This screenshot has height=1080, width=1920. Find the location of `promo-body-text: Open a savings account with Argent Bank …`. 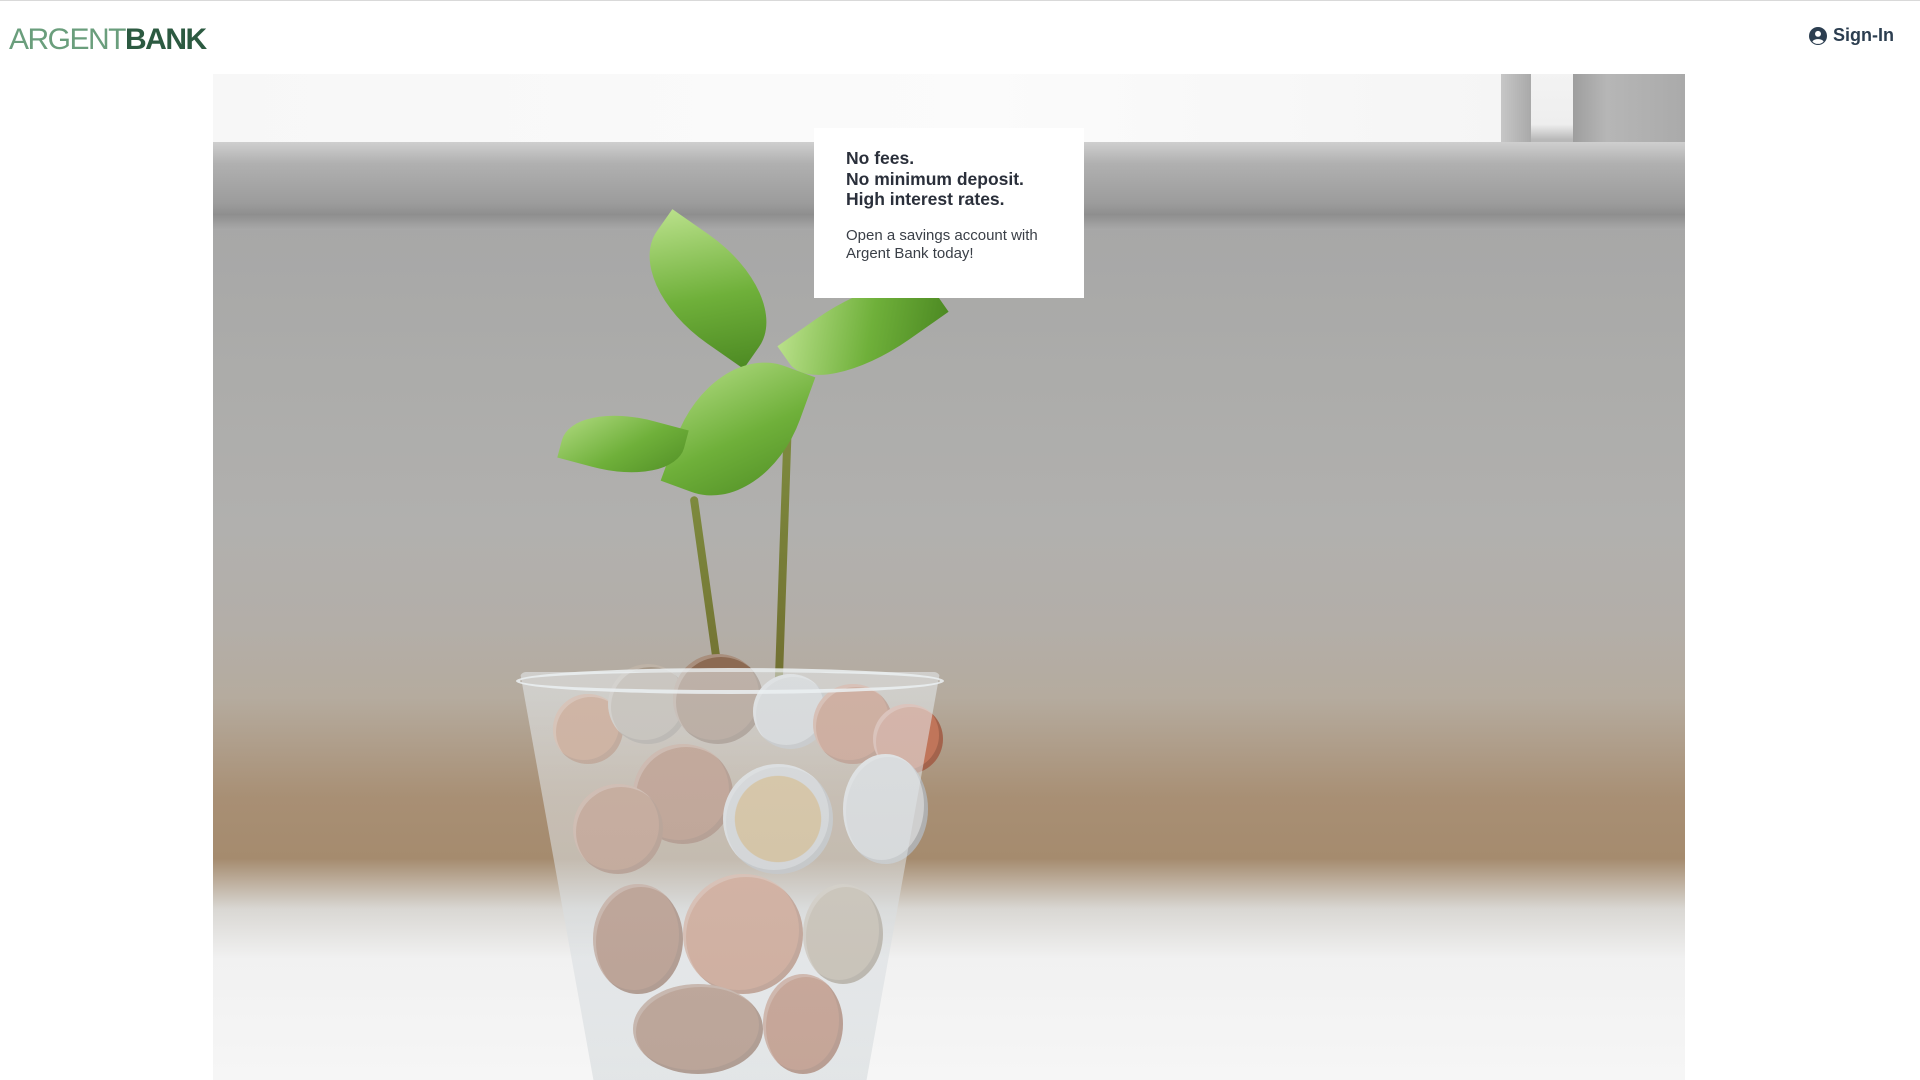

promo-body-text: Open a savings account with Argent Bank … is located at coordinates (942, 244).